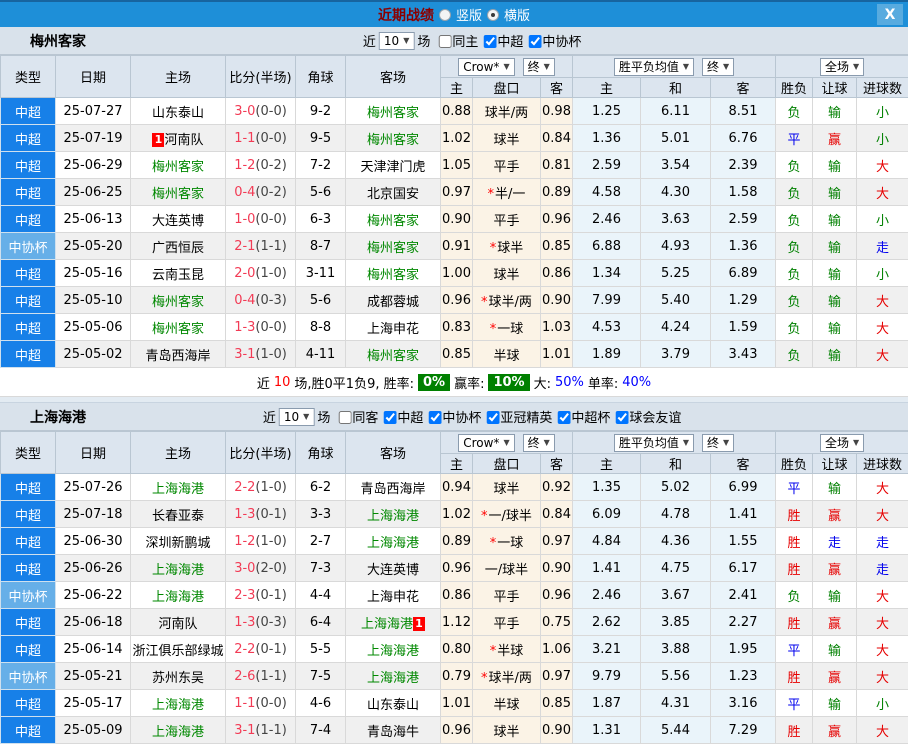  I want to click on away-odds-cell: 0.97, so click(556, 541).